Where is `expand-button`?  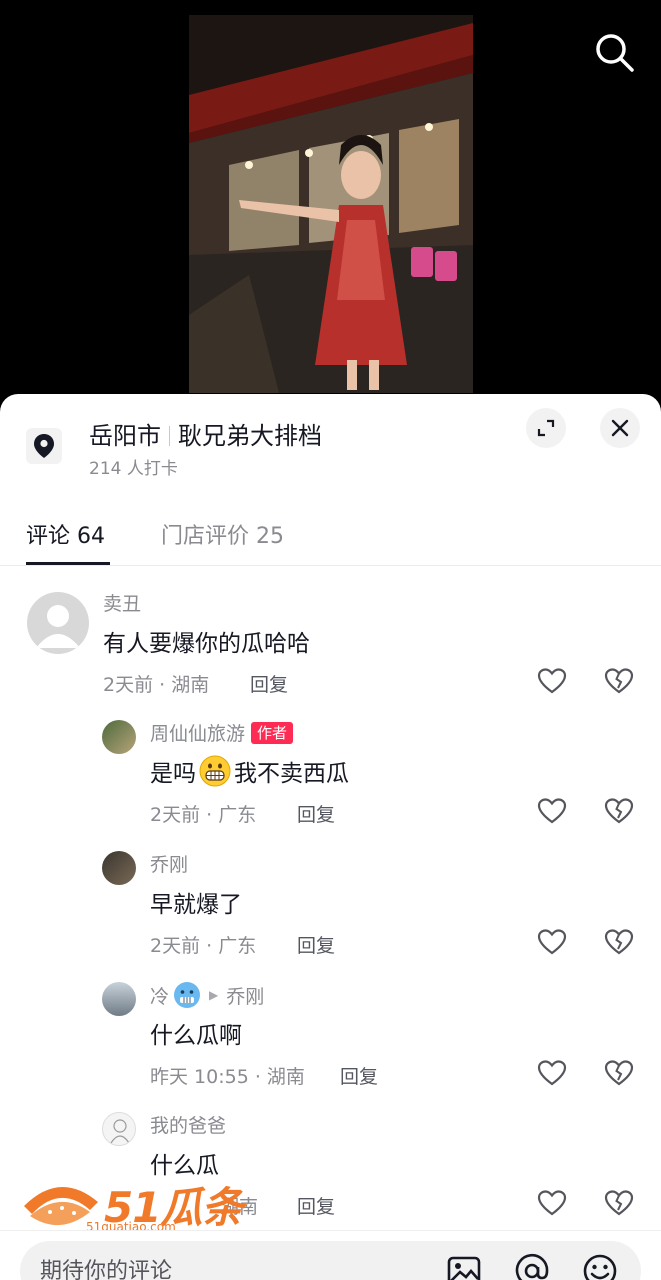
expand-button is located at coordinates (546, 428).